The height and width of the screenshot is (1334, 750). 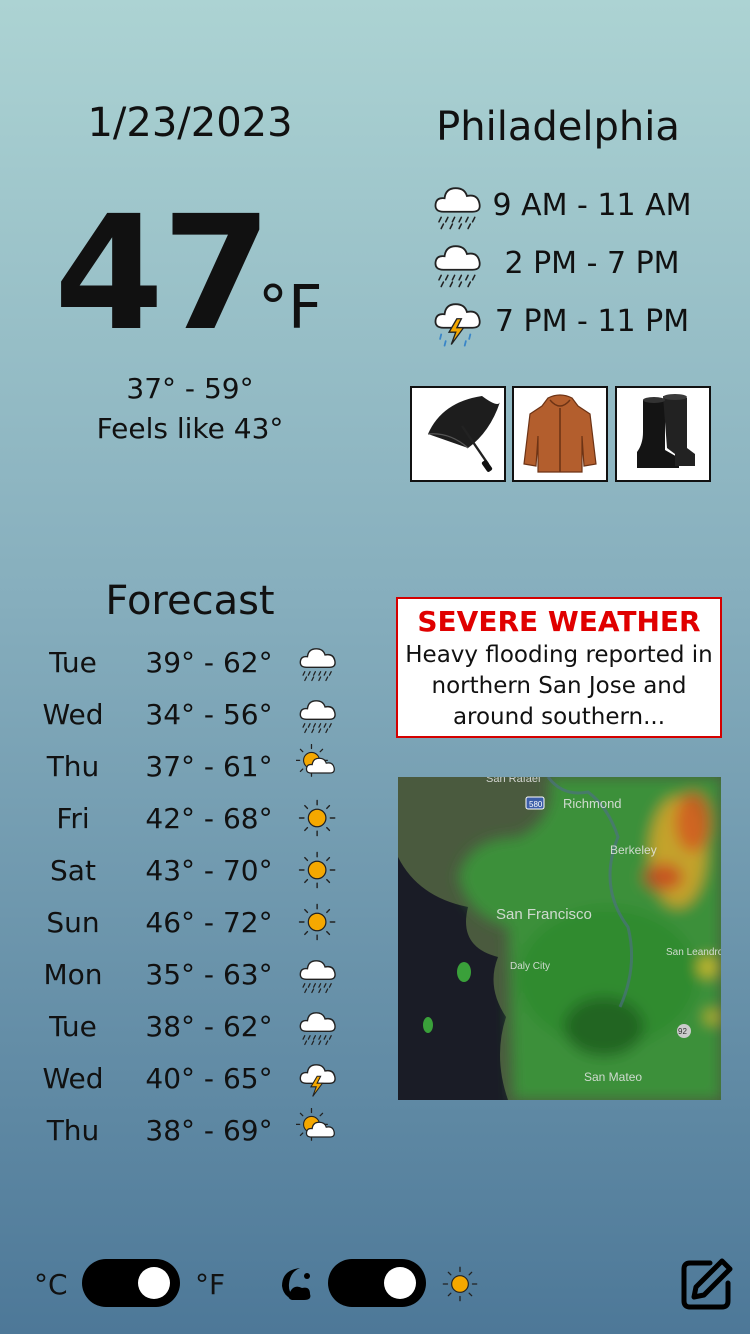 I want to click on forecast-row: Tue 38° - 62°, so click(x=190, y=1026).